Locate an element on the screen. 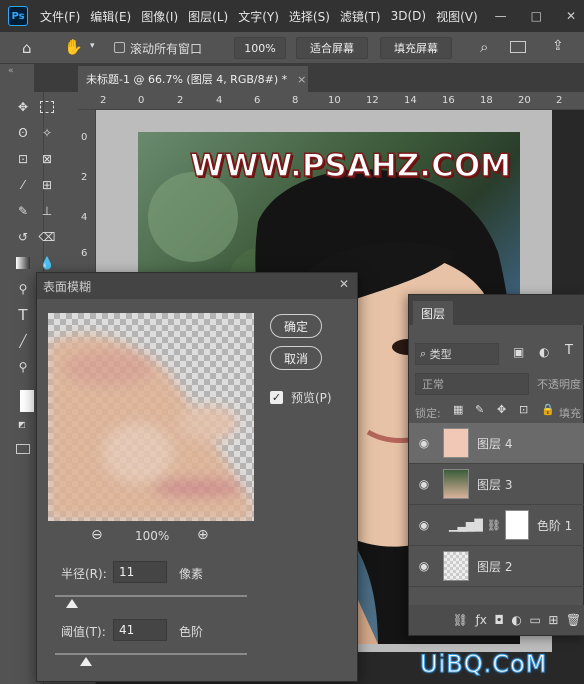  threshold-label: 阈值(T): is located at coordinates (83, 632).